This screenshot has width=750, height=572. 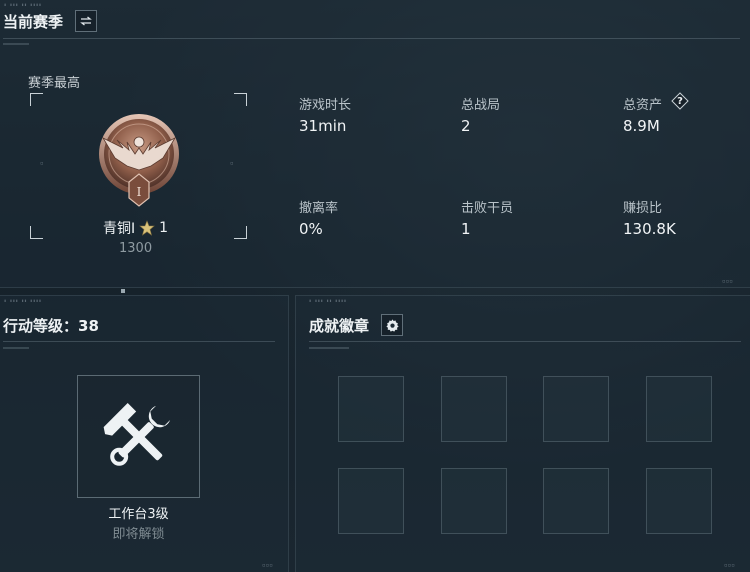 I want to click on swap-arrows-icon, so click(x=86, y=21).